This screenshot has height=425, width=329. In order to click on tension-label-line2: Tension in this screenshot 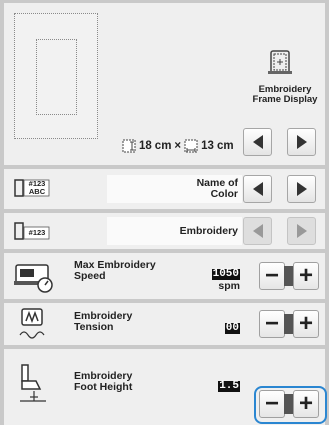, I will do `click(94, 327)`.